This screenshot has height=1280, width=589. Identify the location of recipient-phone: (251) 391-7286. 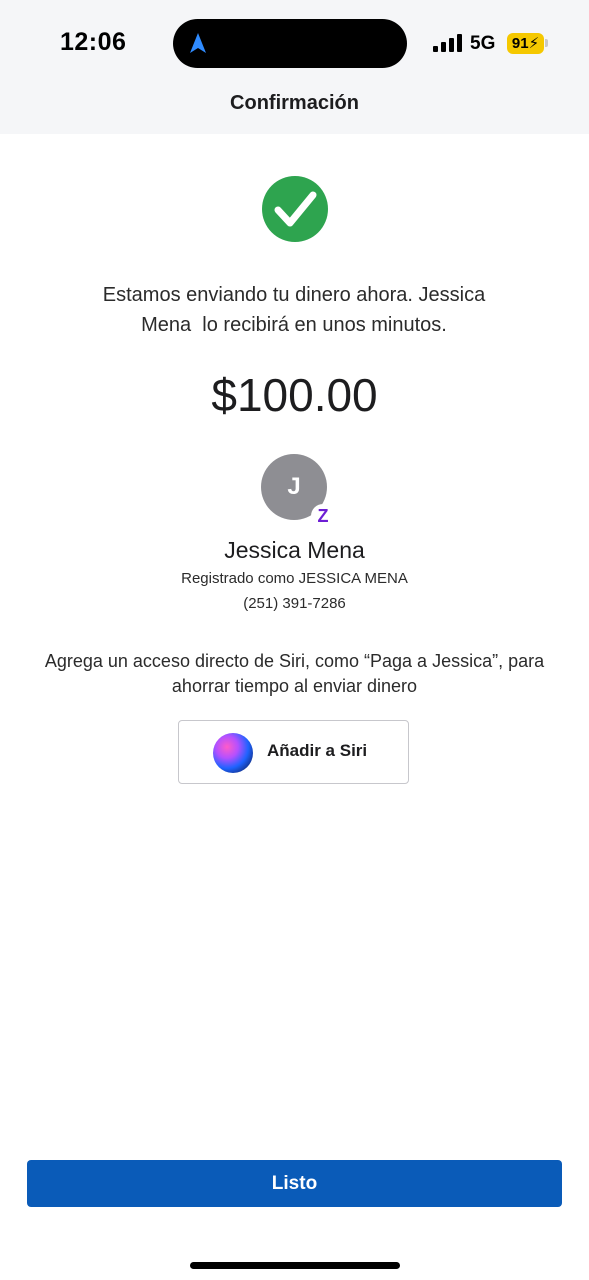
(294, 603).